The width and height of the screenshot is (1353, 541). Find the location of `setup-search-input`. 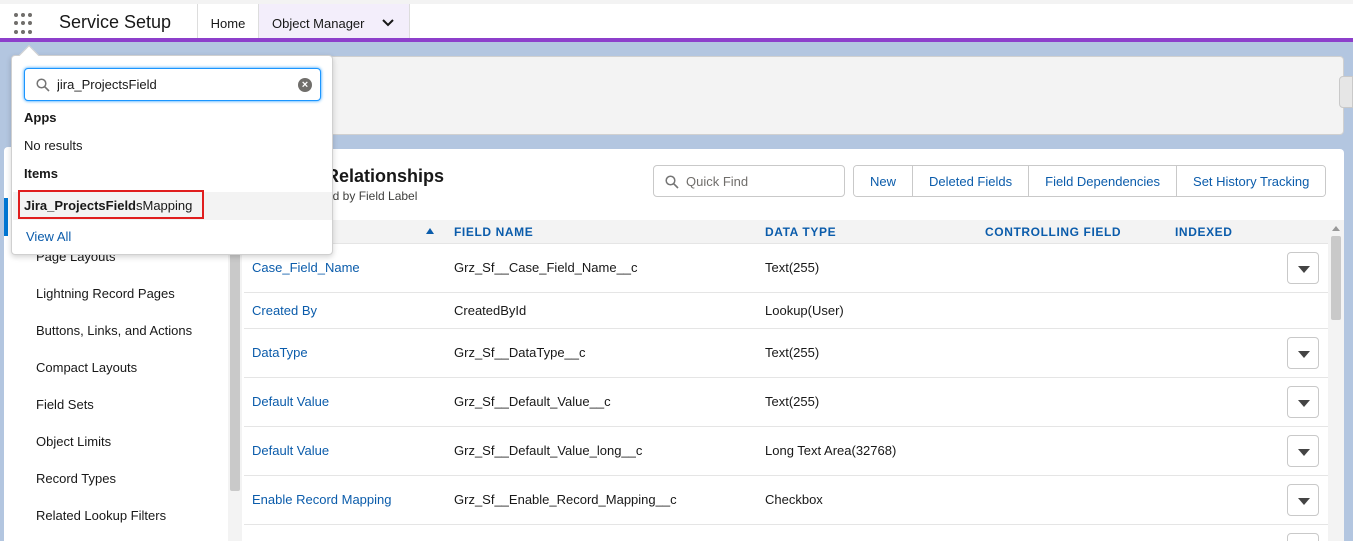

setup-search-input is located at coordinates (172, 84).